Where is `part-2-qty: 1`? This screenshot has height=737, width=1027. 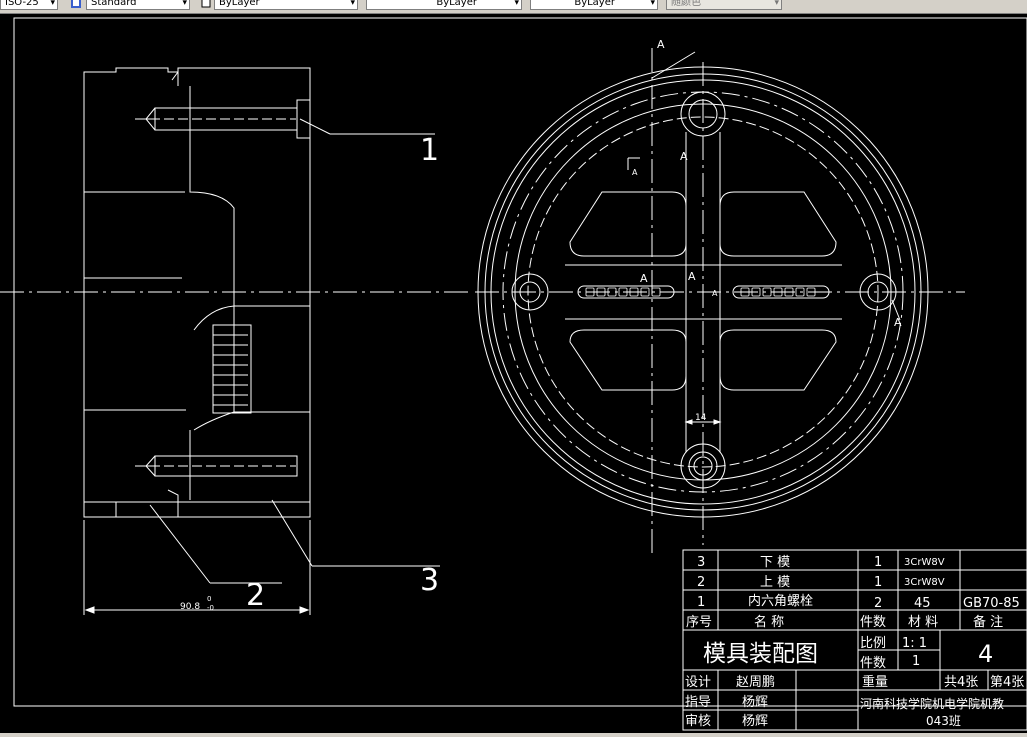
part-2-qty: 1 is located at coordinates (878, 582).